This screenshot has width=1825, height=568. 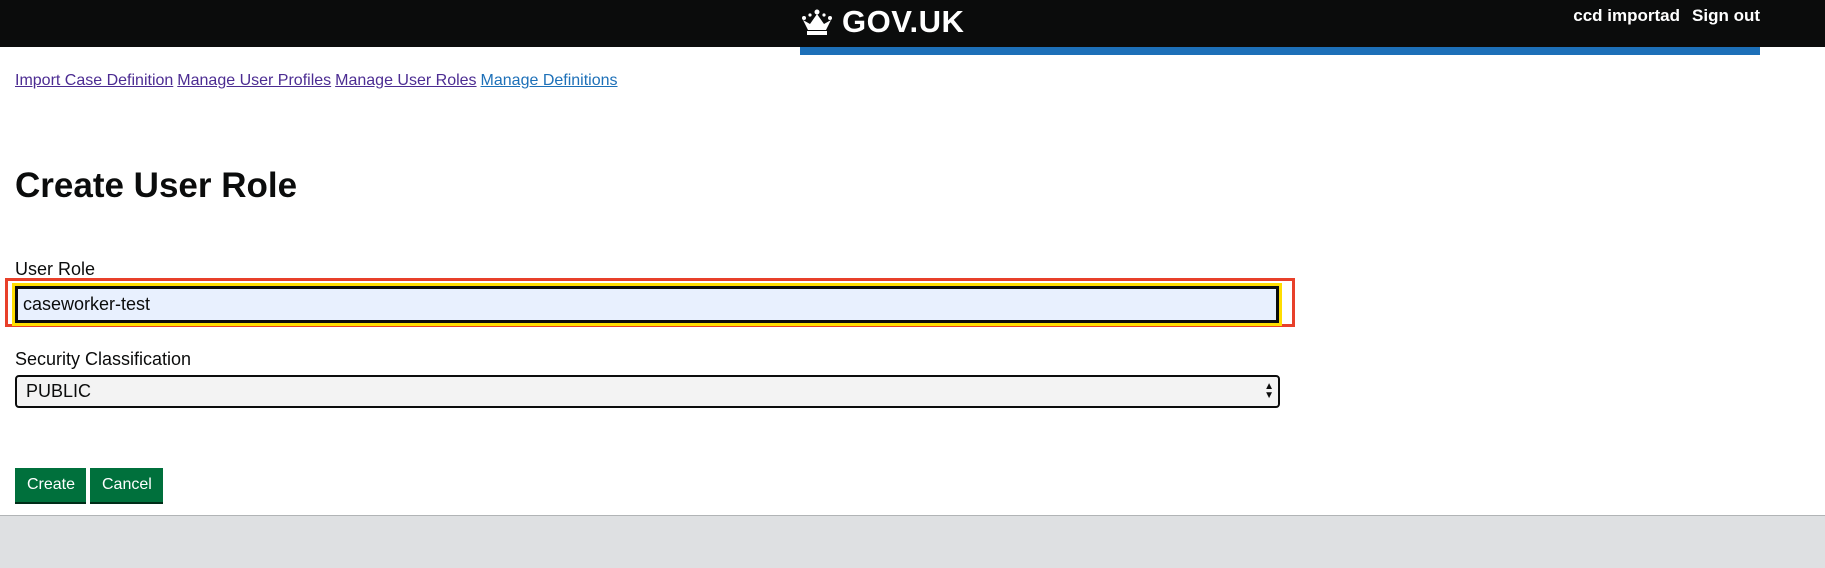 What do you see at coordinates (647, 391) in the screenshot?
I see `security-classification-select: PUBLIC ▲ ▼` at bounding box center [647, 391].